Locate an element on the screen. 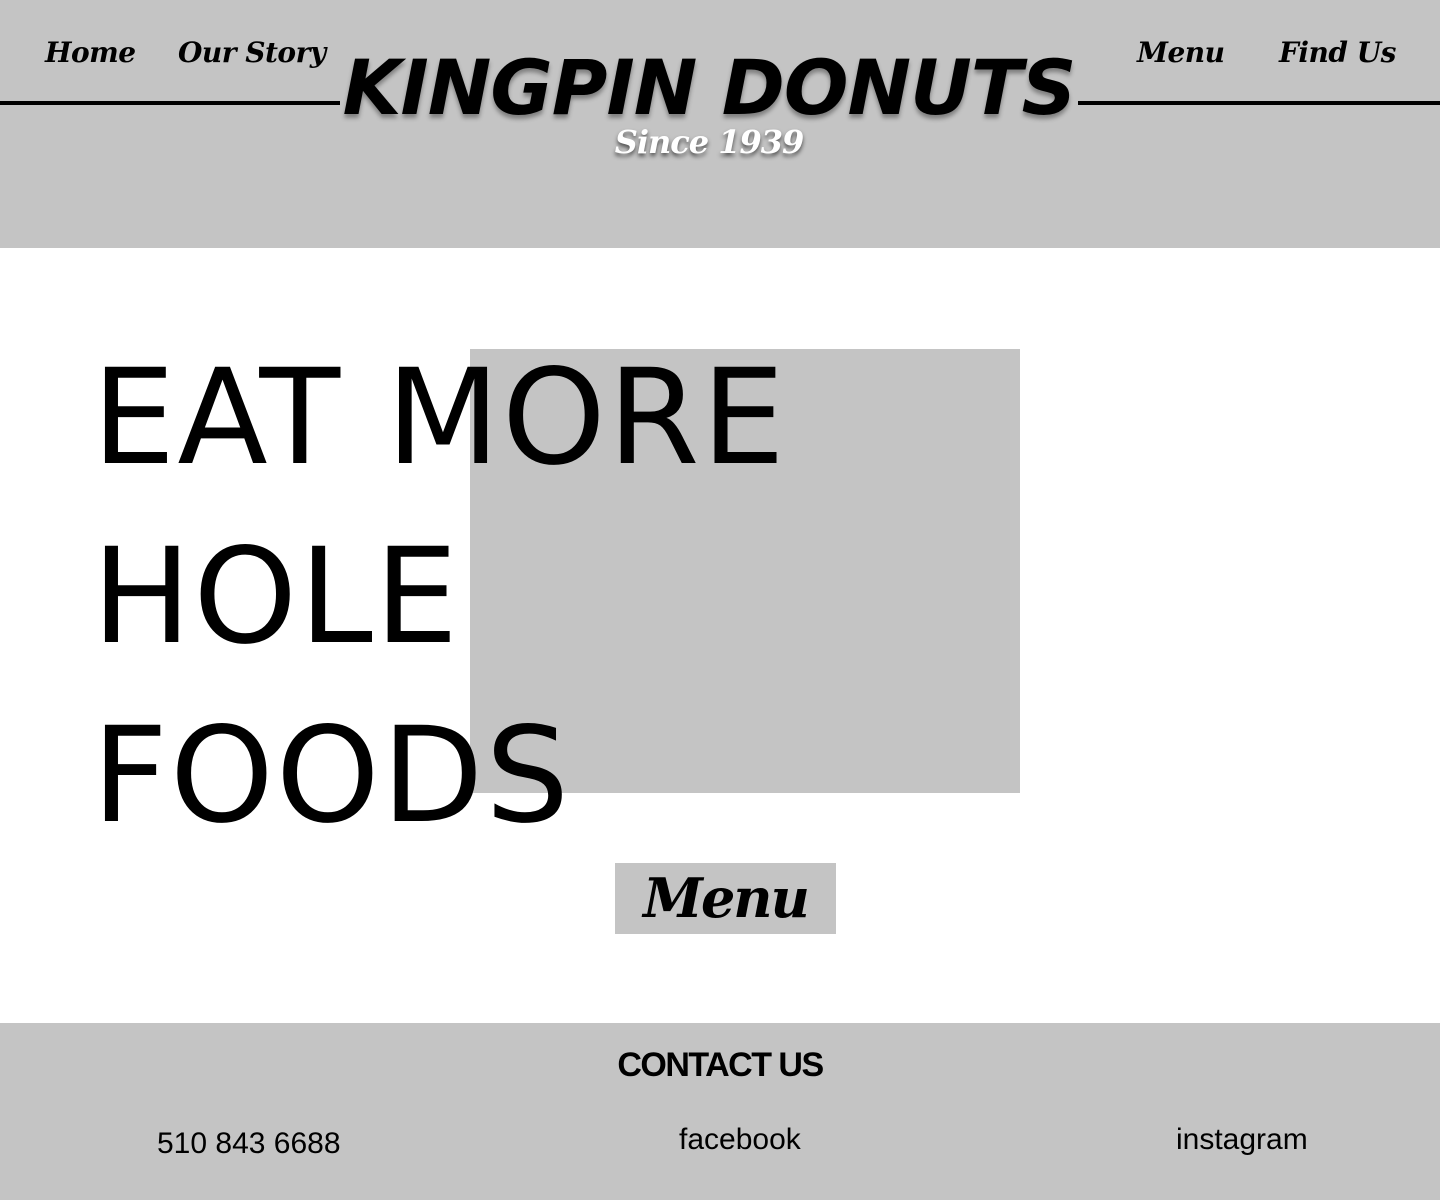 The height and width of the screenshot is (1200, 1440). header-divider-left is located at coordinates (170, 103).